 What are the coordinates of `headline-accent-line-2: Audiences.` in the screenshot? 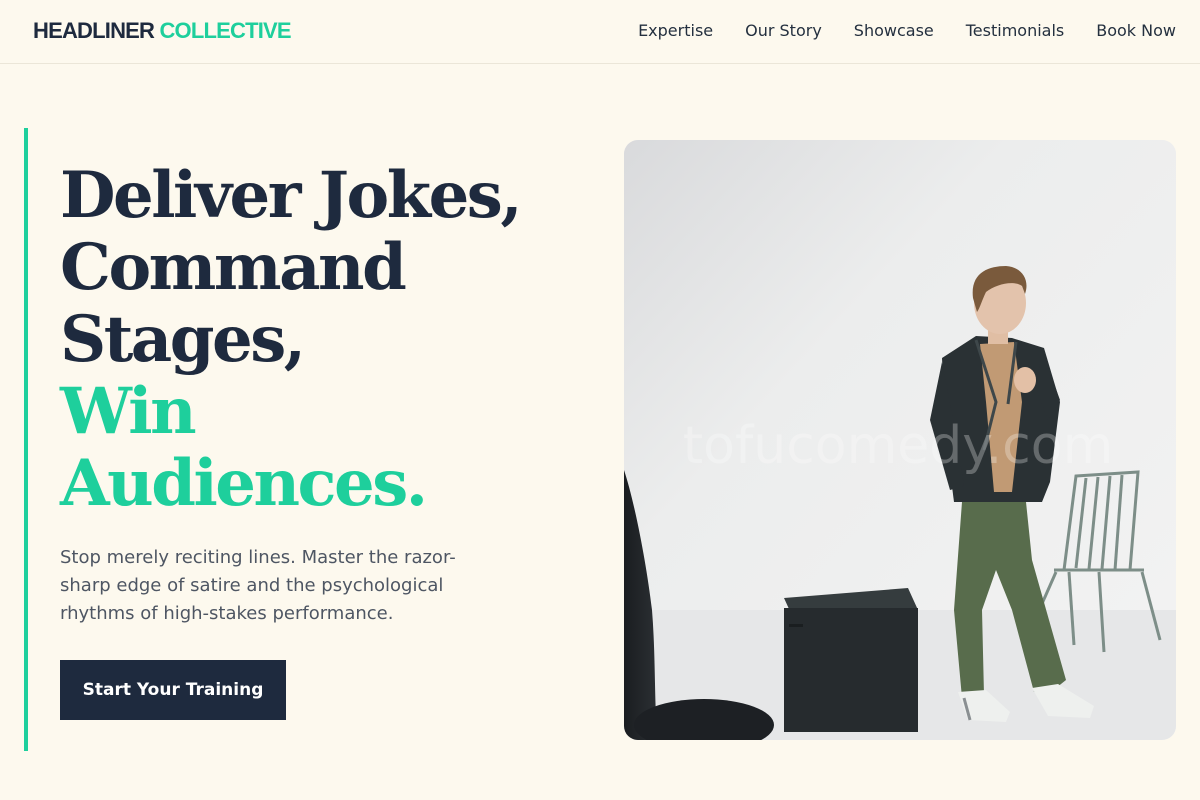 It's located at (244, 483).